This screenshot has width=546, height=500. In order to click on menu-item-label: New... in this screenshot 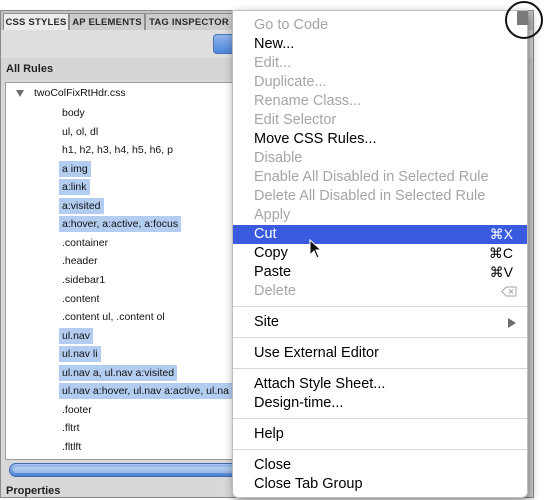, I will do `click(274, 44)`.